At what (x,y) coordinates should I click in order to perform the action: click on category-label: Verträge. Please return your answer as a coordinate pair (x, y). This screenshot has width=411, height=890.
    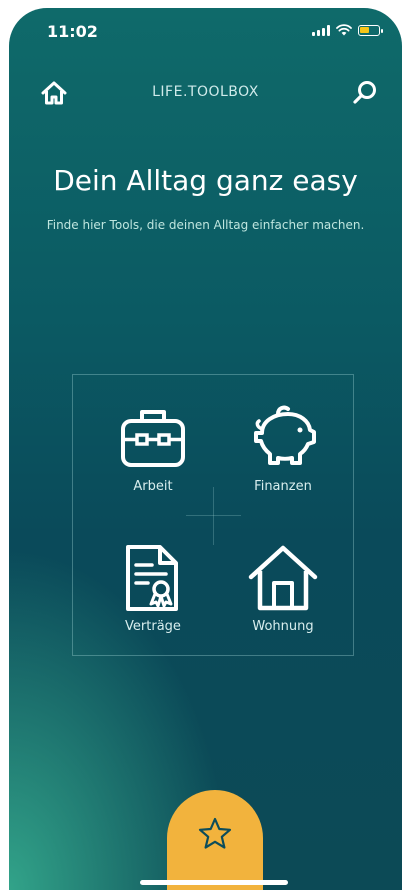
    Looking at the image, I should click on (153, 626).